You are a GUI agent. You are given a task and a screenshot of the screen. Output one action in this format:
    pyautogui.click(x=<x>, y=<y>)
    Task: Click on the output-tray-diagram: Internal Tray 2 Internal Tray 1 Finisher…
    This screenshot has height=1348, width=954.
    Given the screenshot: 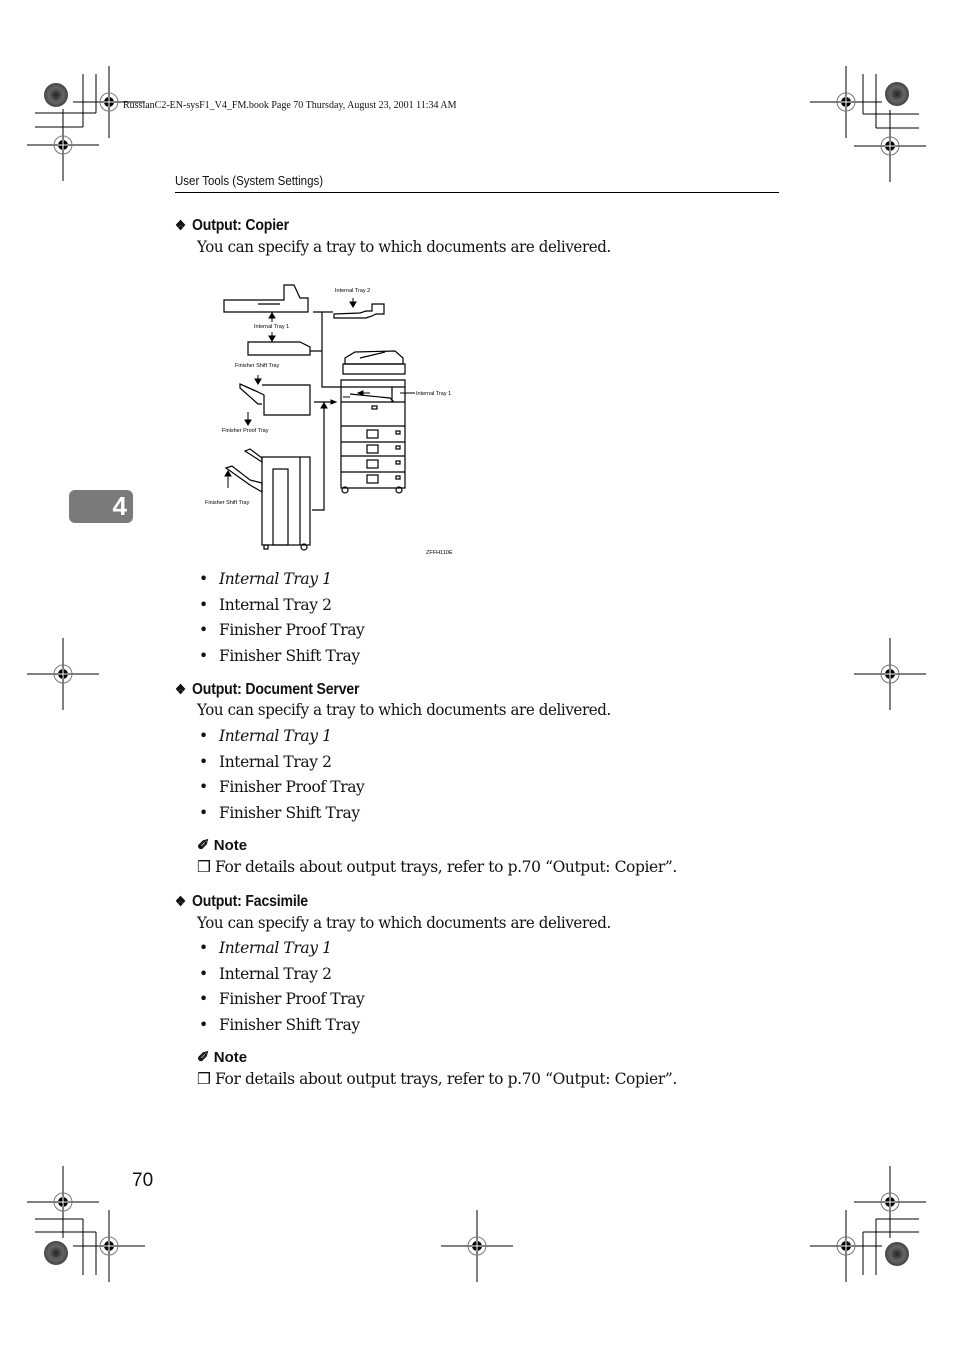 What is the action you would take?
    pyautogui.click(x=329, y=420)
    